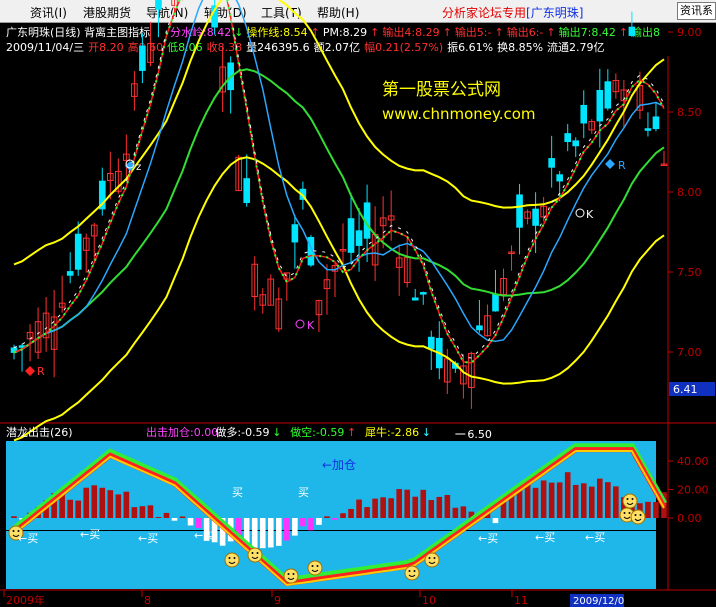 The image size is (716, 607). Describe the element at coordinates (590, 214) in the screenshot. I see `k-label-3: K` at that location.